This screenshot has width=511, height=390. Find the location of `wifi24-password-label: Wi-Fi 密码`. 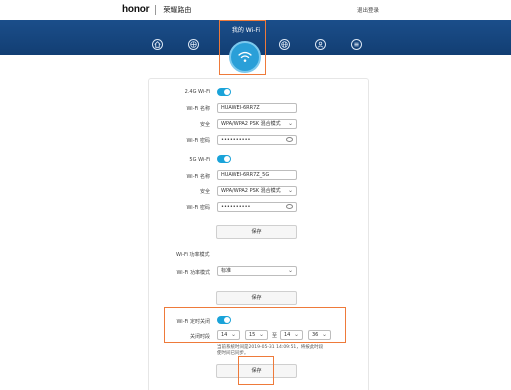

wifi24-password-label: Wi-Fi 密码 is located at coordinates (198, 141).